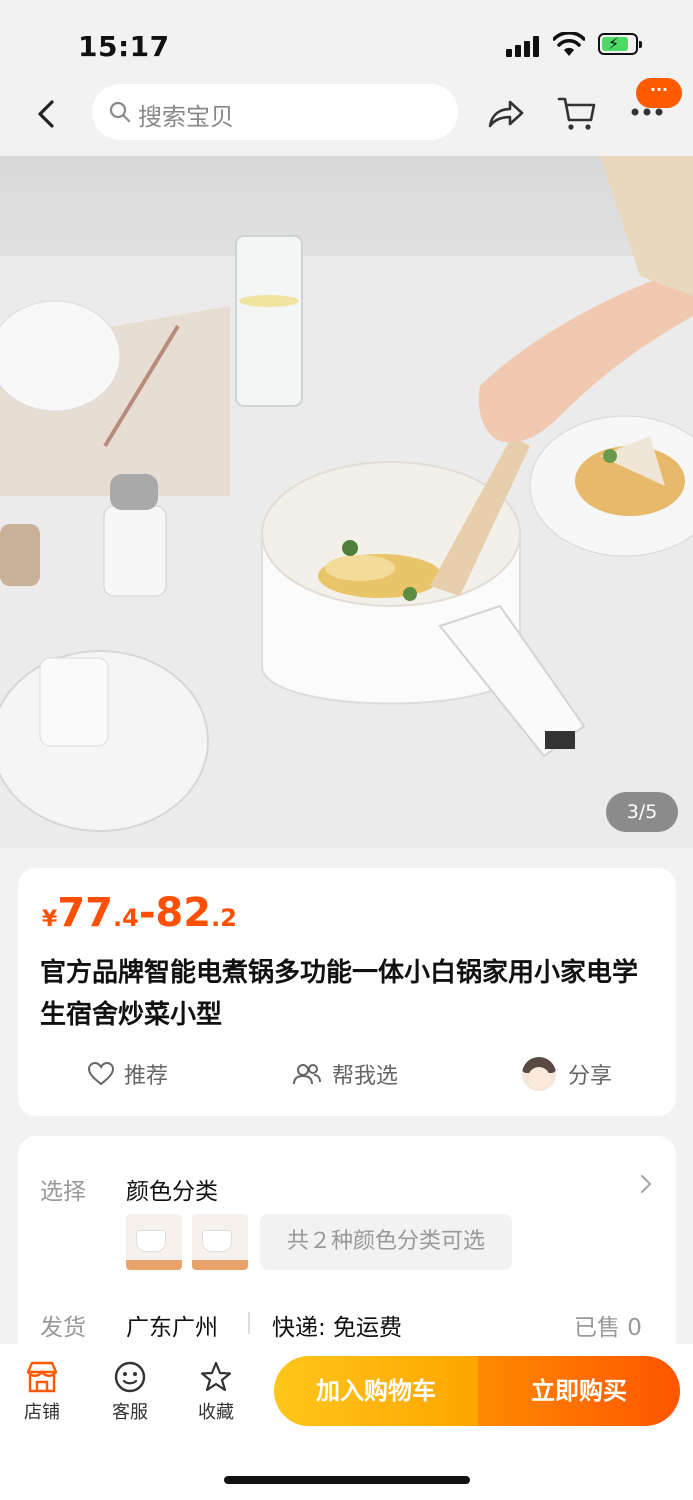 The height and width of the screenshot is (1500, 693). Describe the element at coordinates (524, 46) in the screenshot. I see `signal-icon` at that location.